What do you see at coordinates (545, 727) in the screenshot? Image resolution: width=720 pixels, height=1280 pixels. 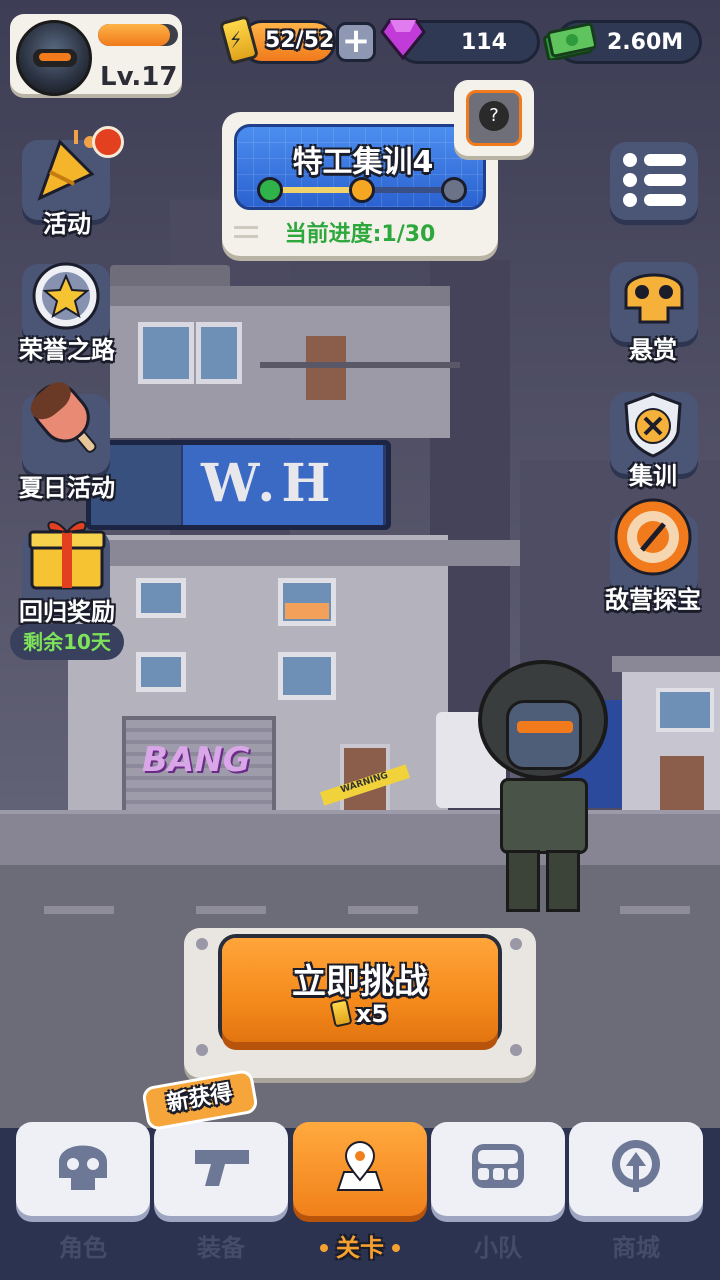 I see `character-visor` at bounding box center [545, 727].